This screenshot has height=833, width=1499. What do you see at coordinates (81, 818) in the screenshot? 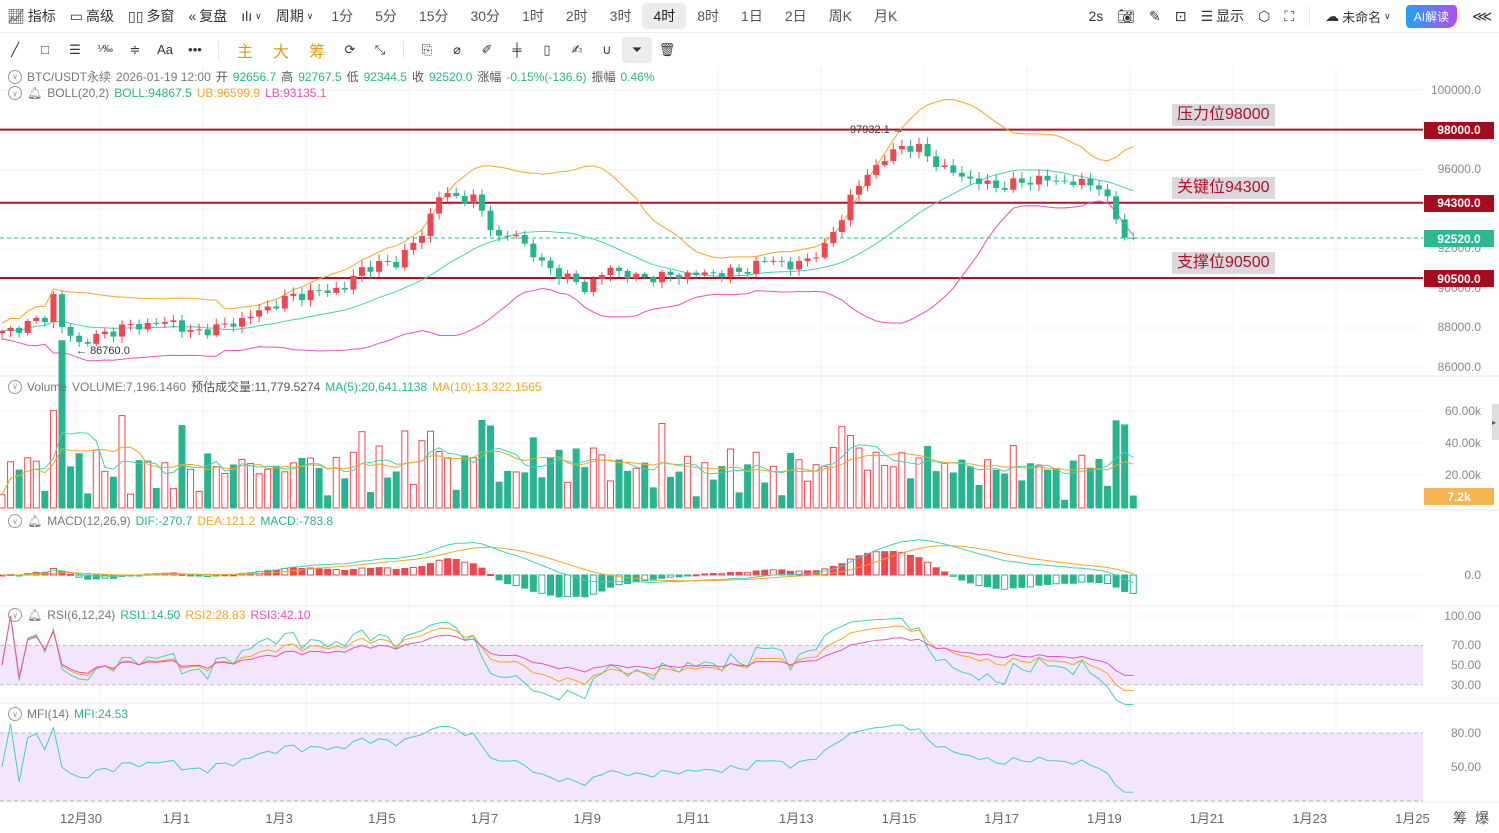
I see `date-label: 12月30` at bounding box center [81, 818].